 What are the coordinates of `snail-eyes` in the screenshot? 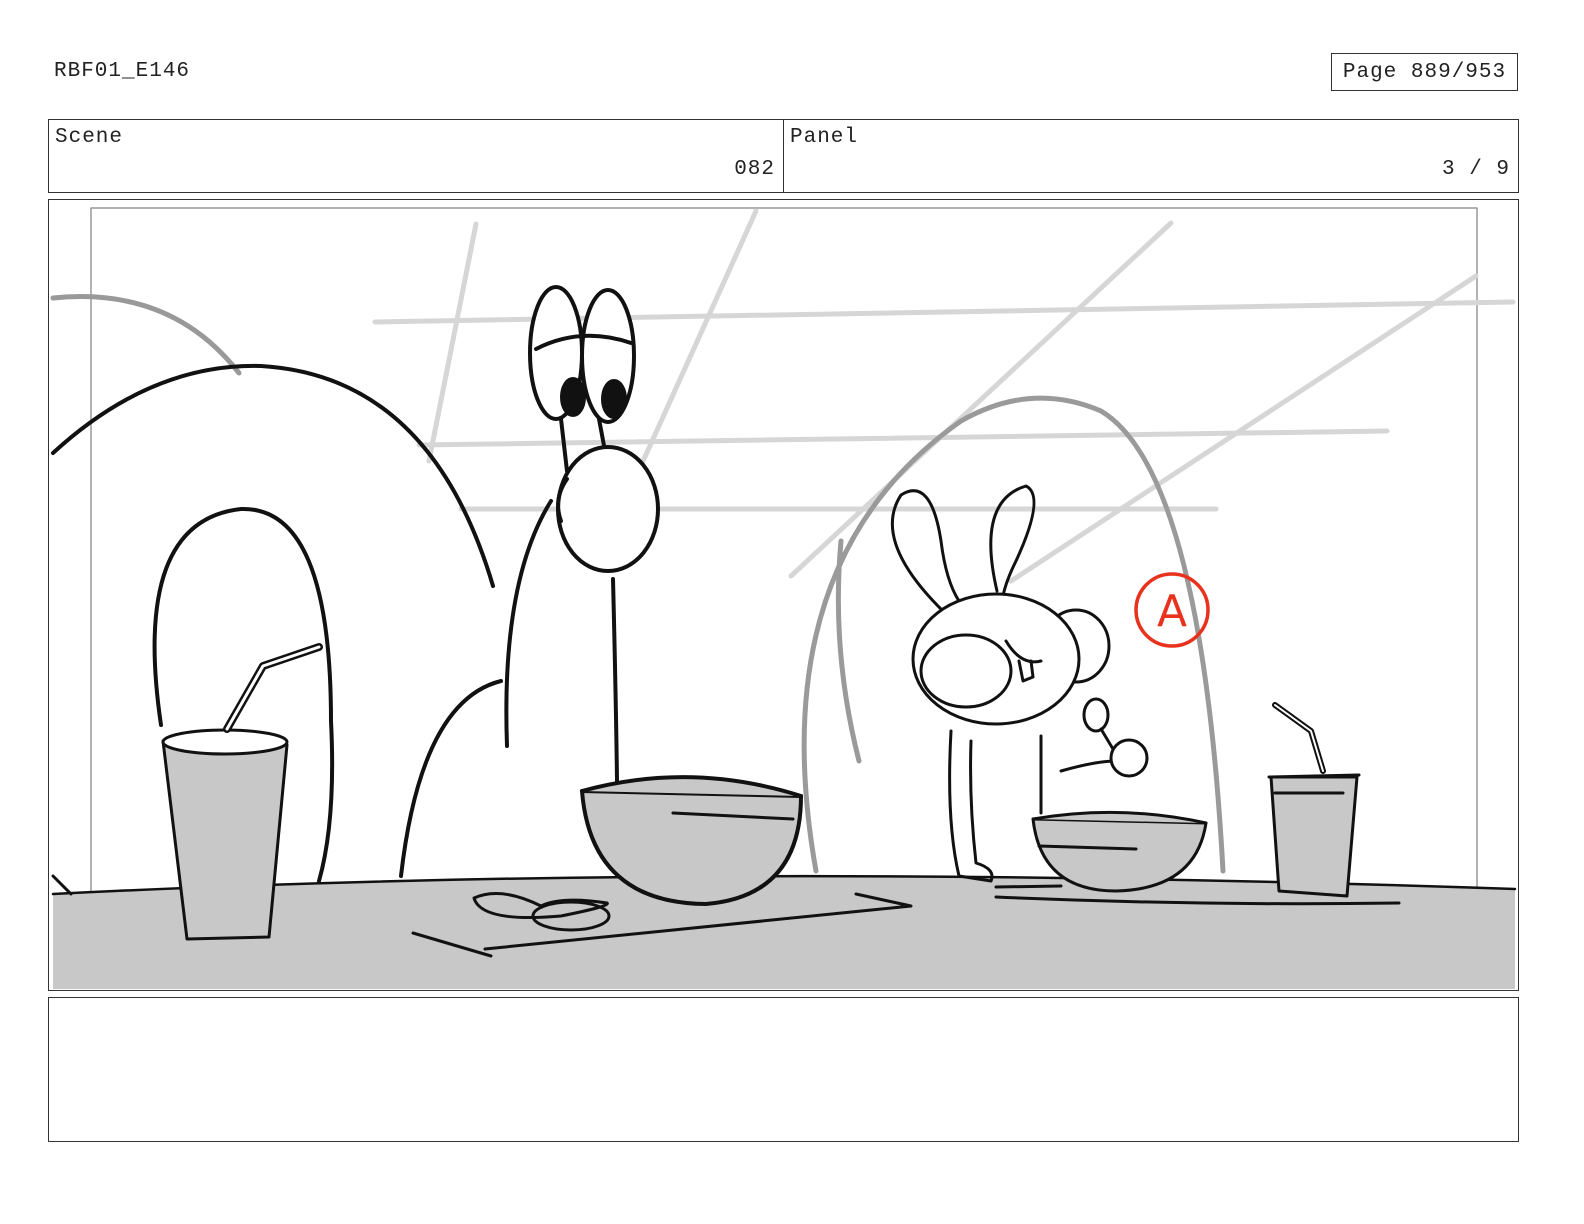 It's located at (582, 354).